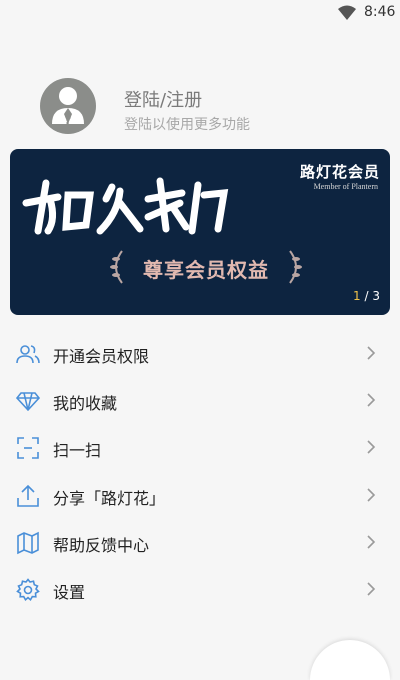 The image size is (400, 680). What do you see at coordinates (339, 172) in the screenshot?
I see `banner-brand: 路灯花会员` at bounding box center [339, 172].